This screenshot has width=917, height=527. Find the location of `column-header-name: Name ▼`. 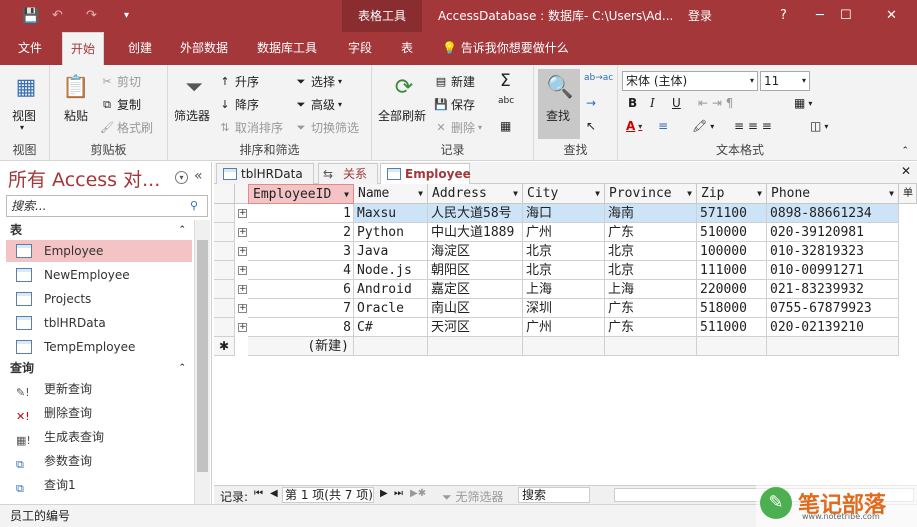

column-header-name: Name ▼ is located at coordinates (391, 194).